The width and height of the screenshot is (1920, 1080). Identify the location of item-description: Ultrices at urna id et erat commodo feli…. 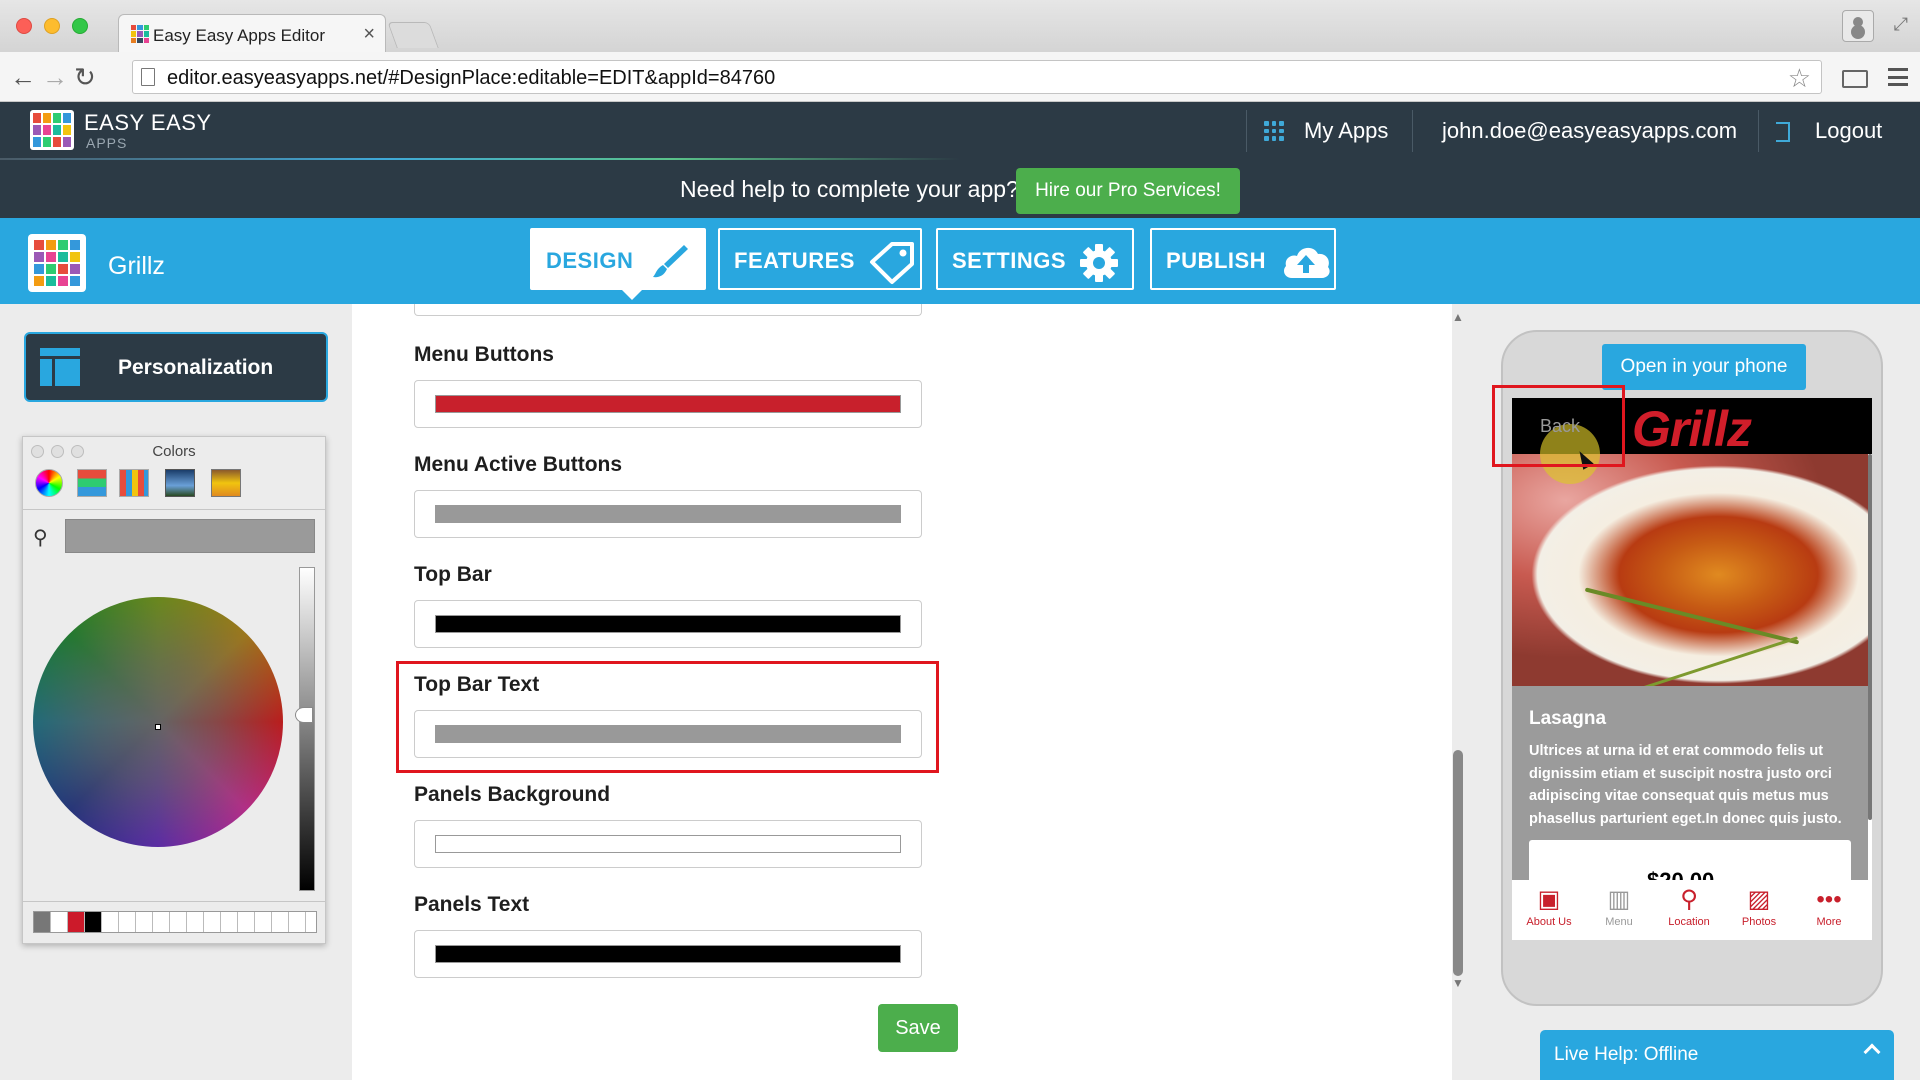
(1685, 785).